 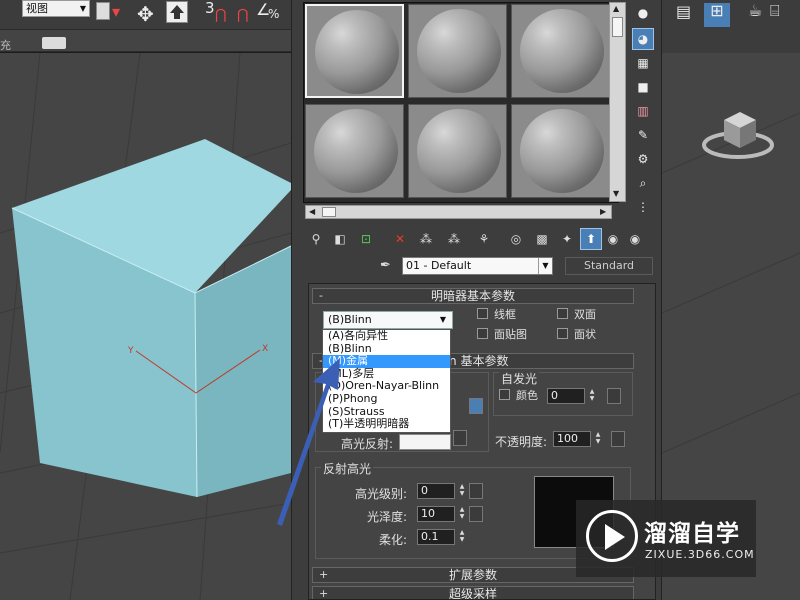 I want to click on face-map-checkbox: 面贴图, so click(x=502, y=335).